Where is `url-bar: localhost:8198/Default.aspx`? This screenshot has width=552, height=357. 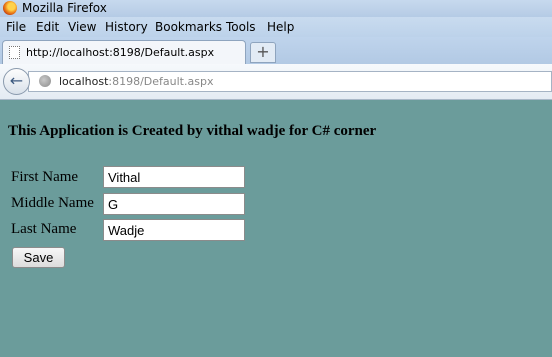
url-bar: localhost:8198/Default.aspx is located at coordinates (290, 81).